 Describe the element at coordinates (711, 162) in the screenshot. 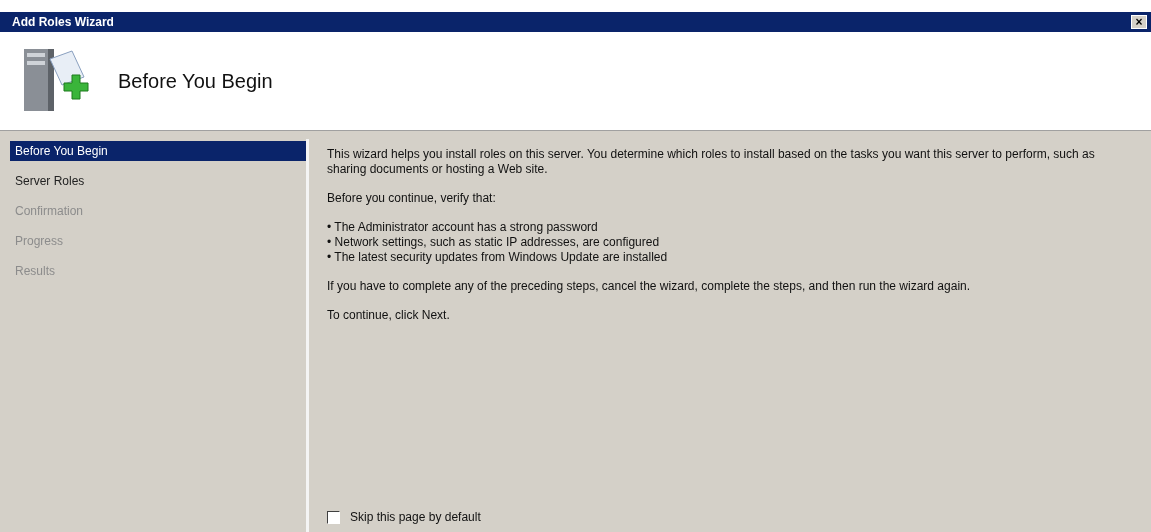

I see `intro-text: This wizard helps you install roles on this server. You determine which roles to install based on the tasks you want this server to perform, such as sharing documents or hosting a Web site.` at that location.